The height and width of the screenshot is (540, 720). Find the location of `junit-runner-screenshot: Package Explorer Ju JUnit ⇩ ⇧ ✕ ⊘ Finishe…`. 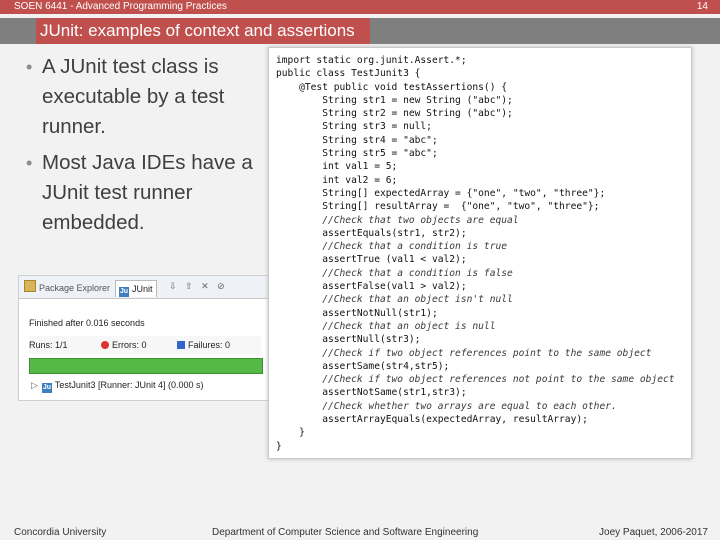

junit-runner-screenshot: Package Explorer Ju JUnit ⇩ ⇧ ✕ ⊘ Finishe… is located at coordinates (145, 338).